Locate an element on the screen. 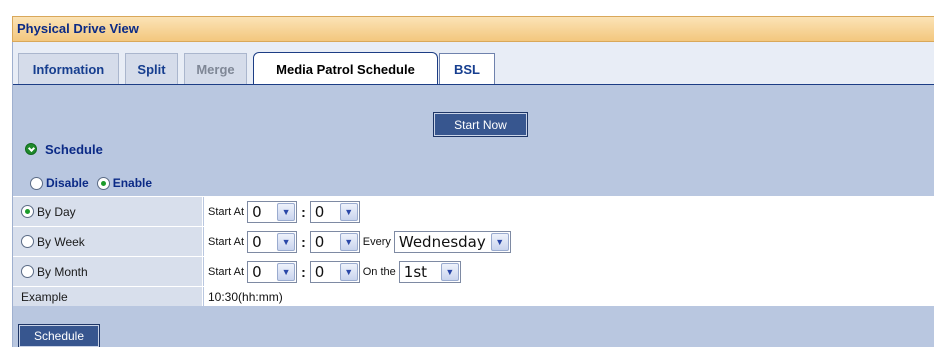 Image resolution: width=934 pixels, height=347 pixels. enable-toggle-row: Disable Enable is located at coordinates (95, 183).